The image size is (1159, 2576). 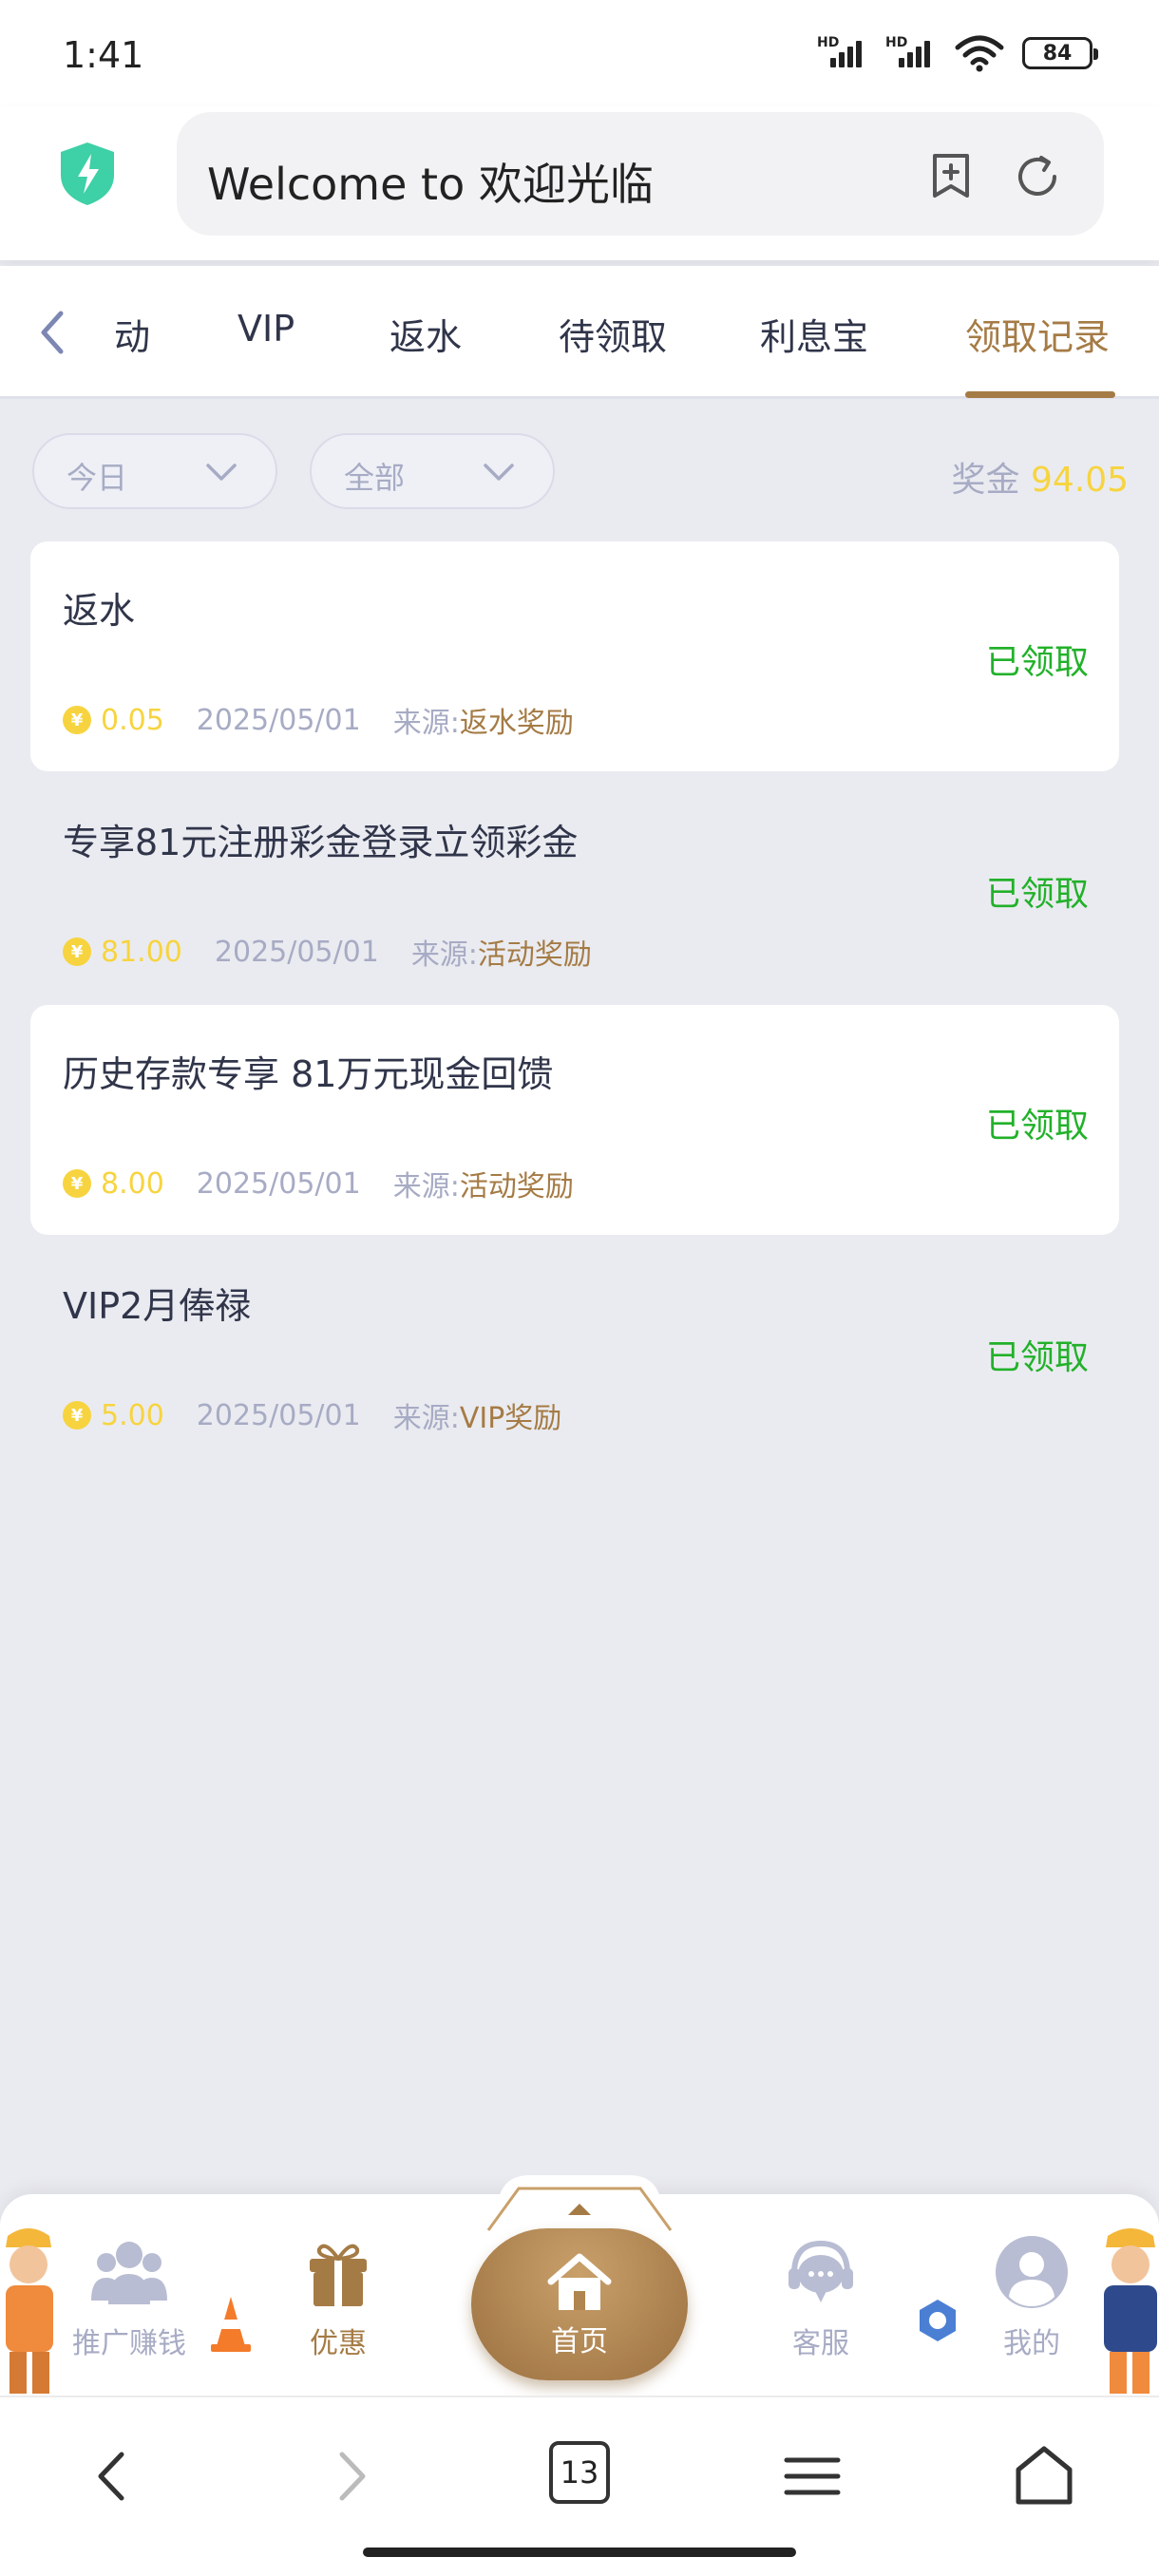 What do you see at coordinates (132, 720) in the screenshot?
I see `record-amount: 0.05` at bounding box center [132, 720].